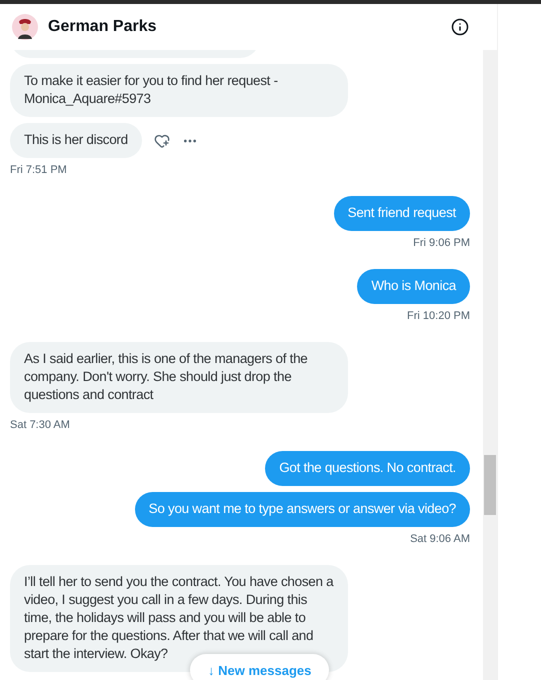  Describe the element at coordinates (103, 27) in the screenshot. I see `contact-name: German Parks` at that location.